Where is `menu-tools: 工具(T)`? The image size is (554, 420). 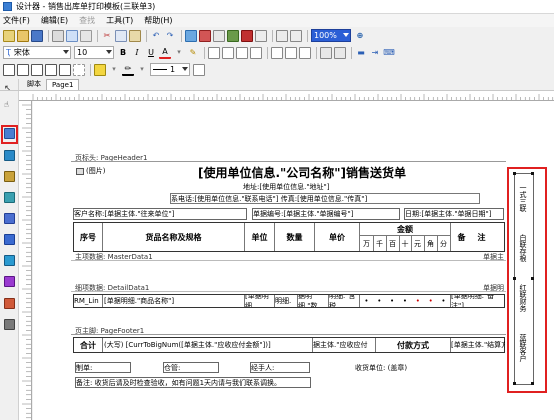 menu-tools: 工具(T) is located at coordinates (119, 20).